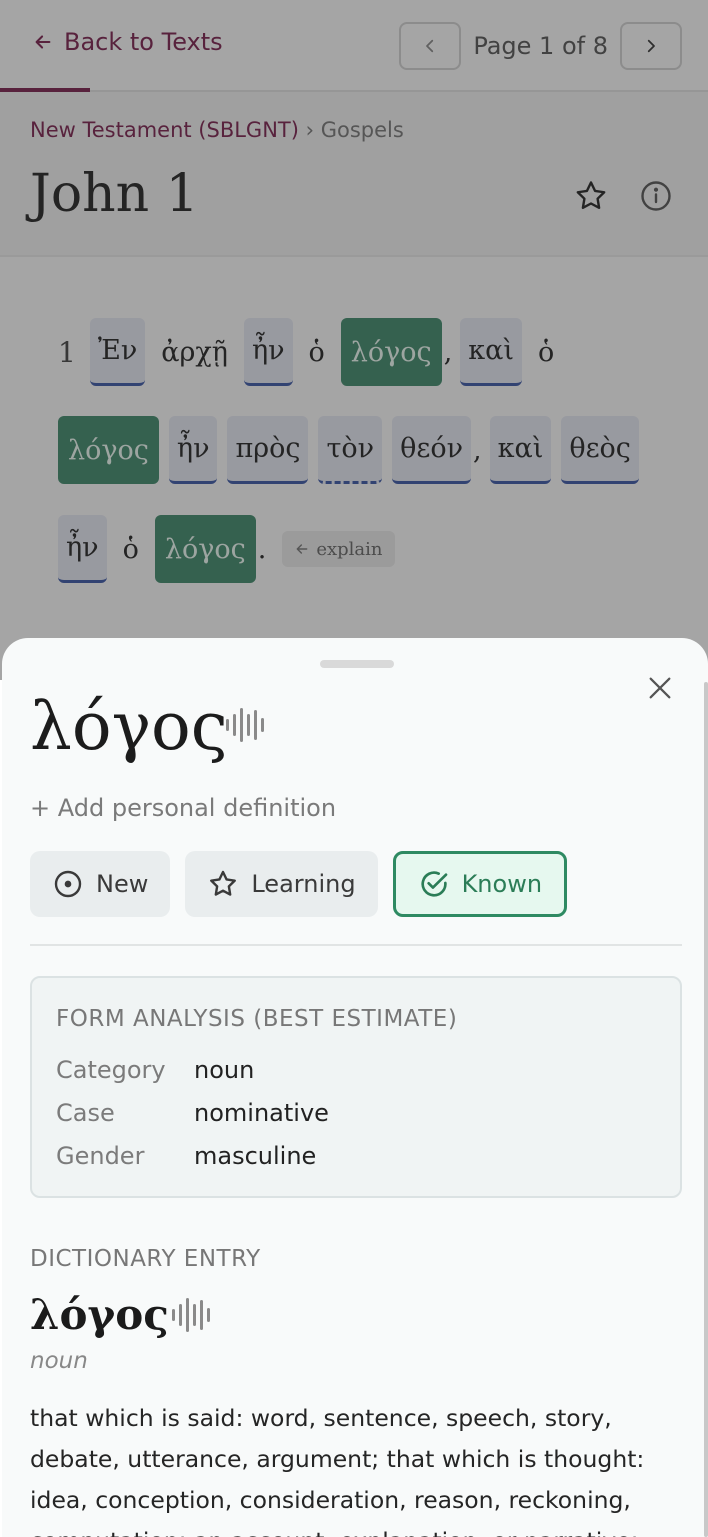 This screenshot has height=1537, width=708. What do you see at coordinates (99, 1314) in the screenshot?
I see `dictionary-lemma: λόγος` at bounding box center [99, 1314].